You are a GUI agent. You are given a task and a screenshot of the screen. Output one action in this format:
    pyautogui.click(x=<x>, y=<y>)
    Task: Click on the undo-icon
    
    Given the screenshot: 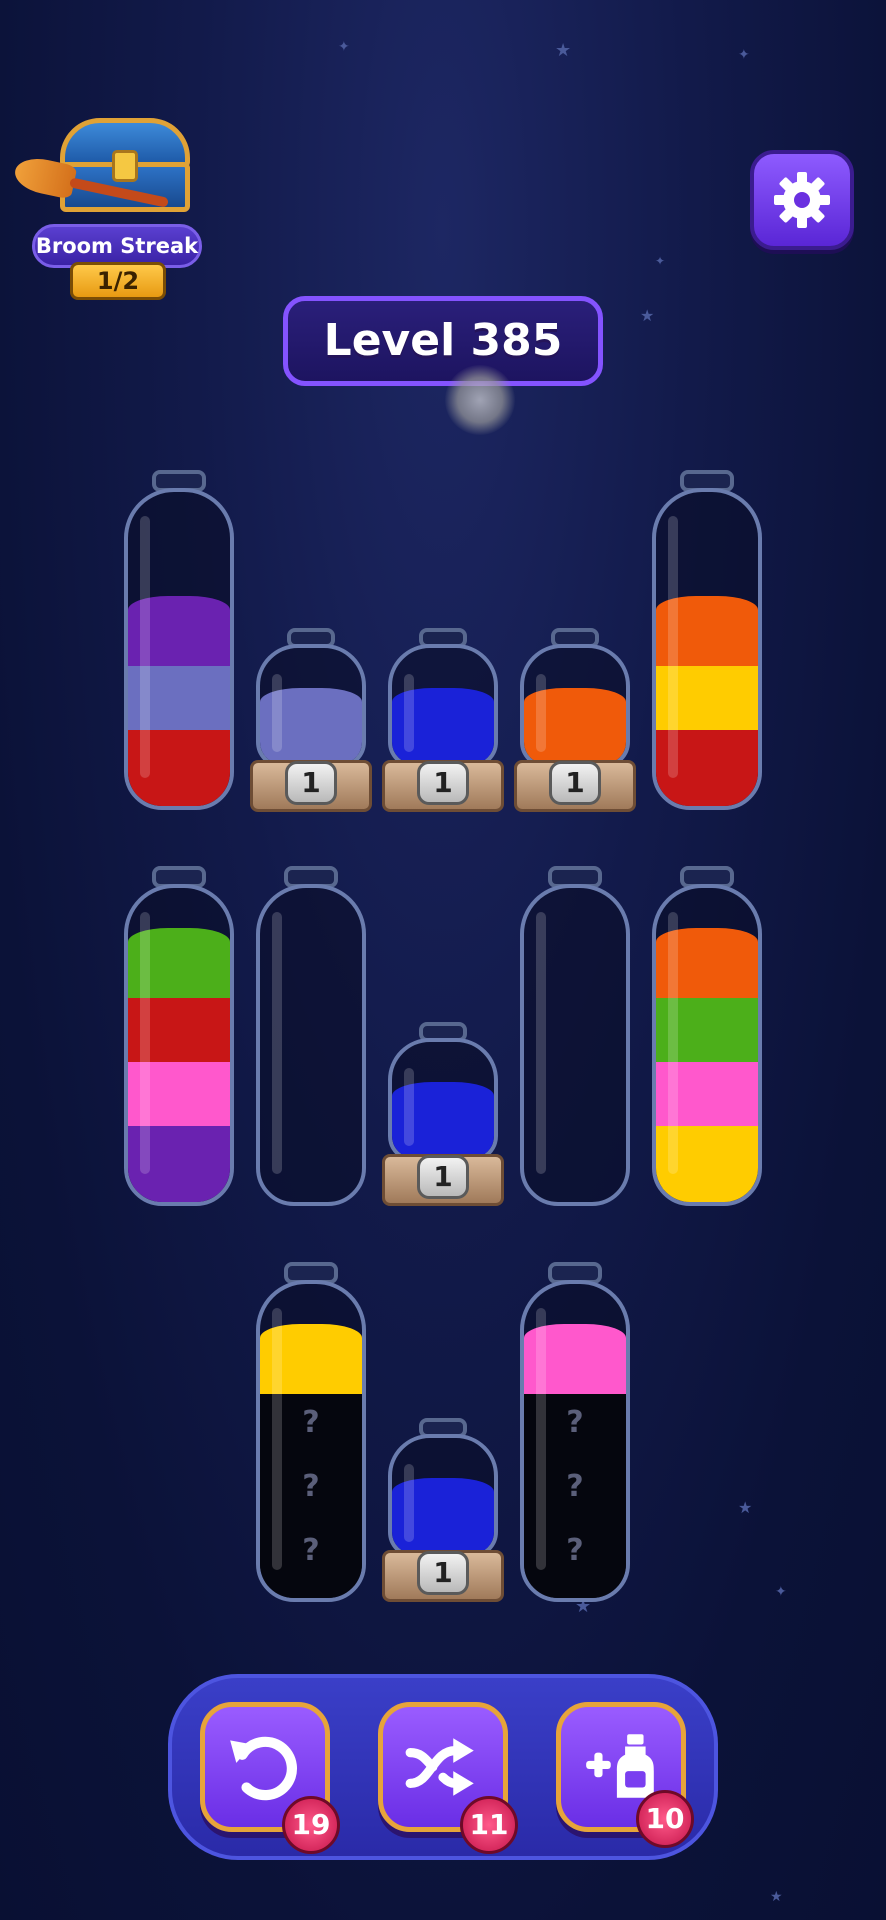 What is the action you would take?
    pyautogui.click(x=263, y=1768)
    